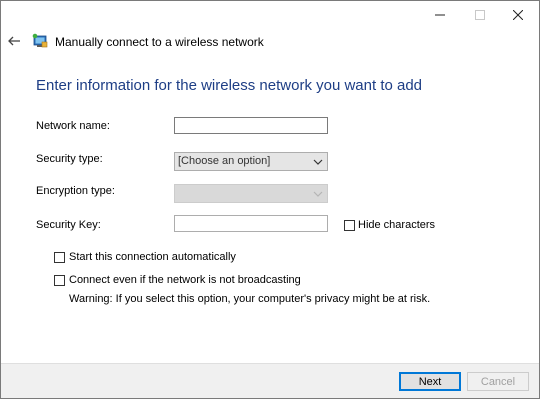 The width and height of the screenshot is (540, 399). I want to click on security-key-label: Security Key:, so click(68, 225).